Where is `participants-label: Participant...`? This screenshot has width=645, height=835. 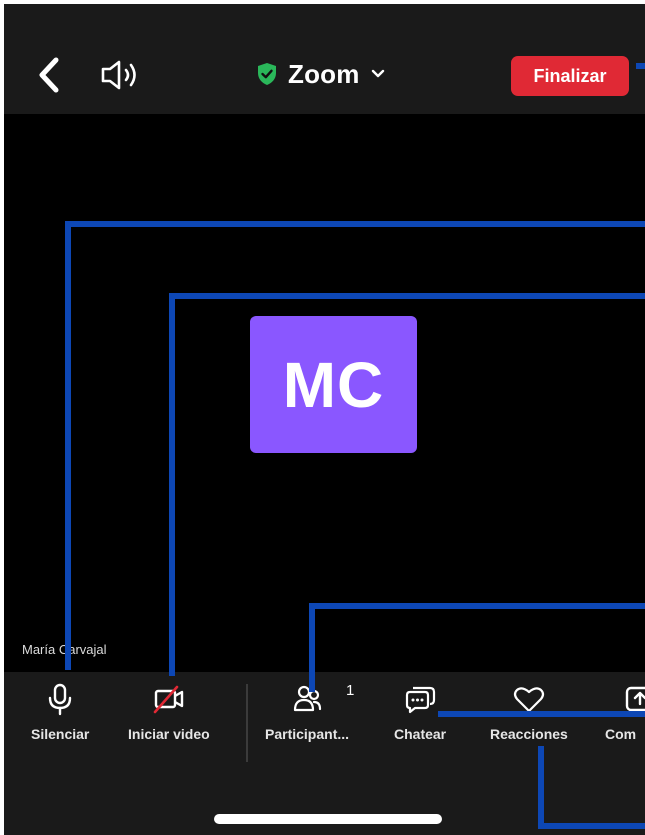 participants-label: Participant... is located at coordinates (307, 734).